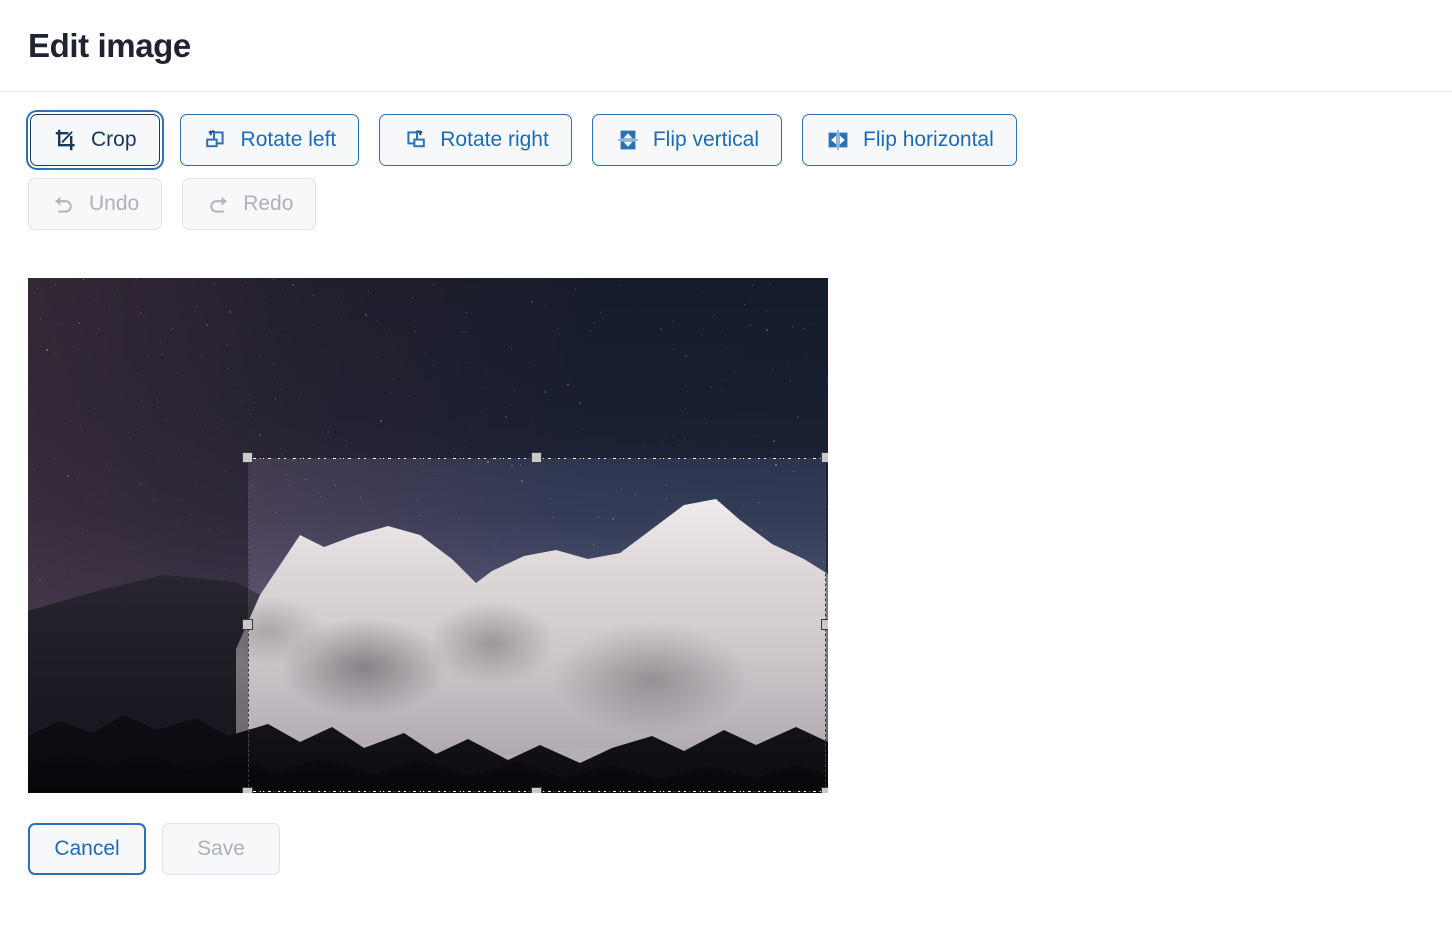 This screenshot has height=950, width=1452. What do you see at coordinates (535, 622) in the screenshot?
I see `crop-selection` at bounding box center [535, 622].